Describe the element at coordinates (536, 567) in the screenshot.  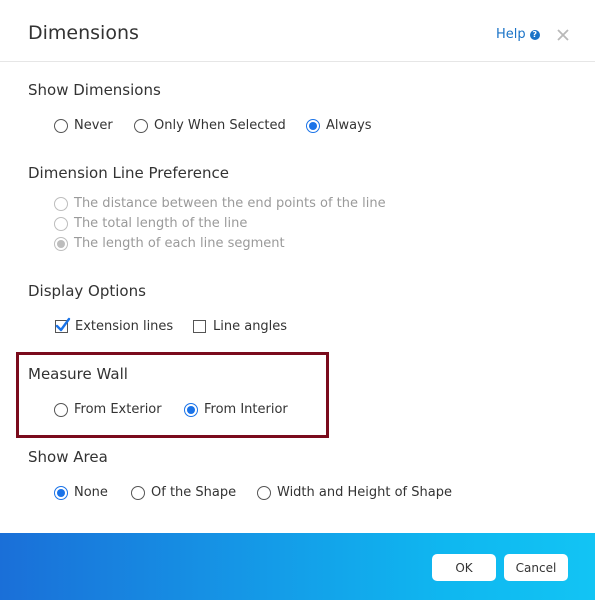
I see `cancel-button: Cancel` at that location.